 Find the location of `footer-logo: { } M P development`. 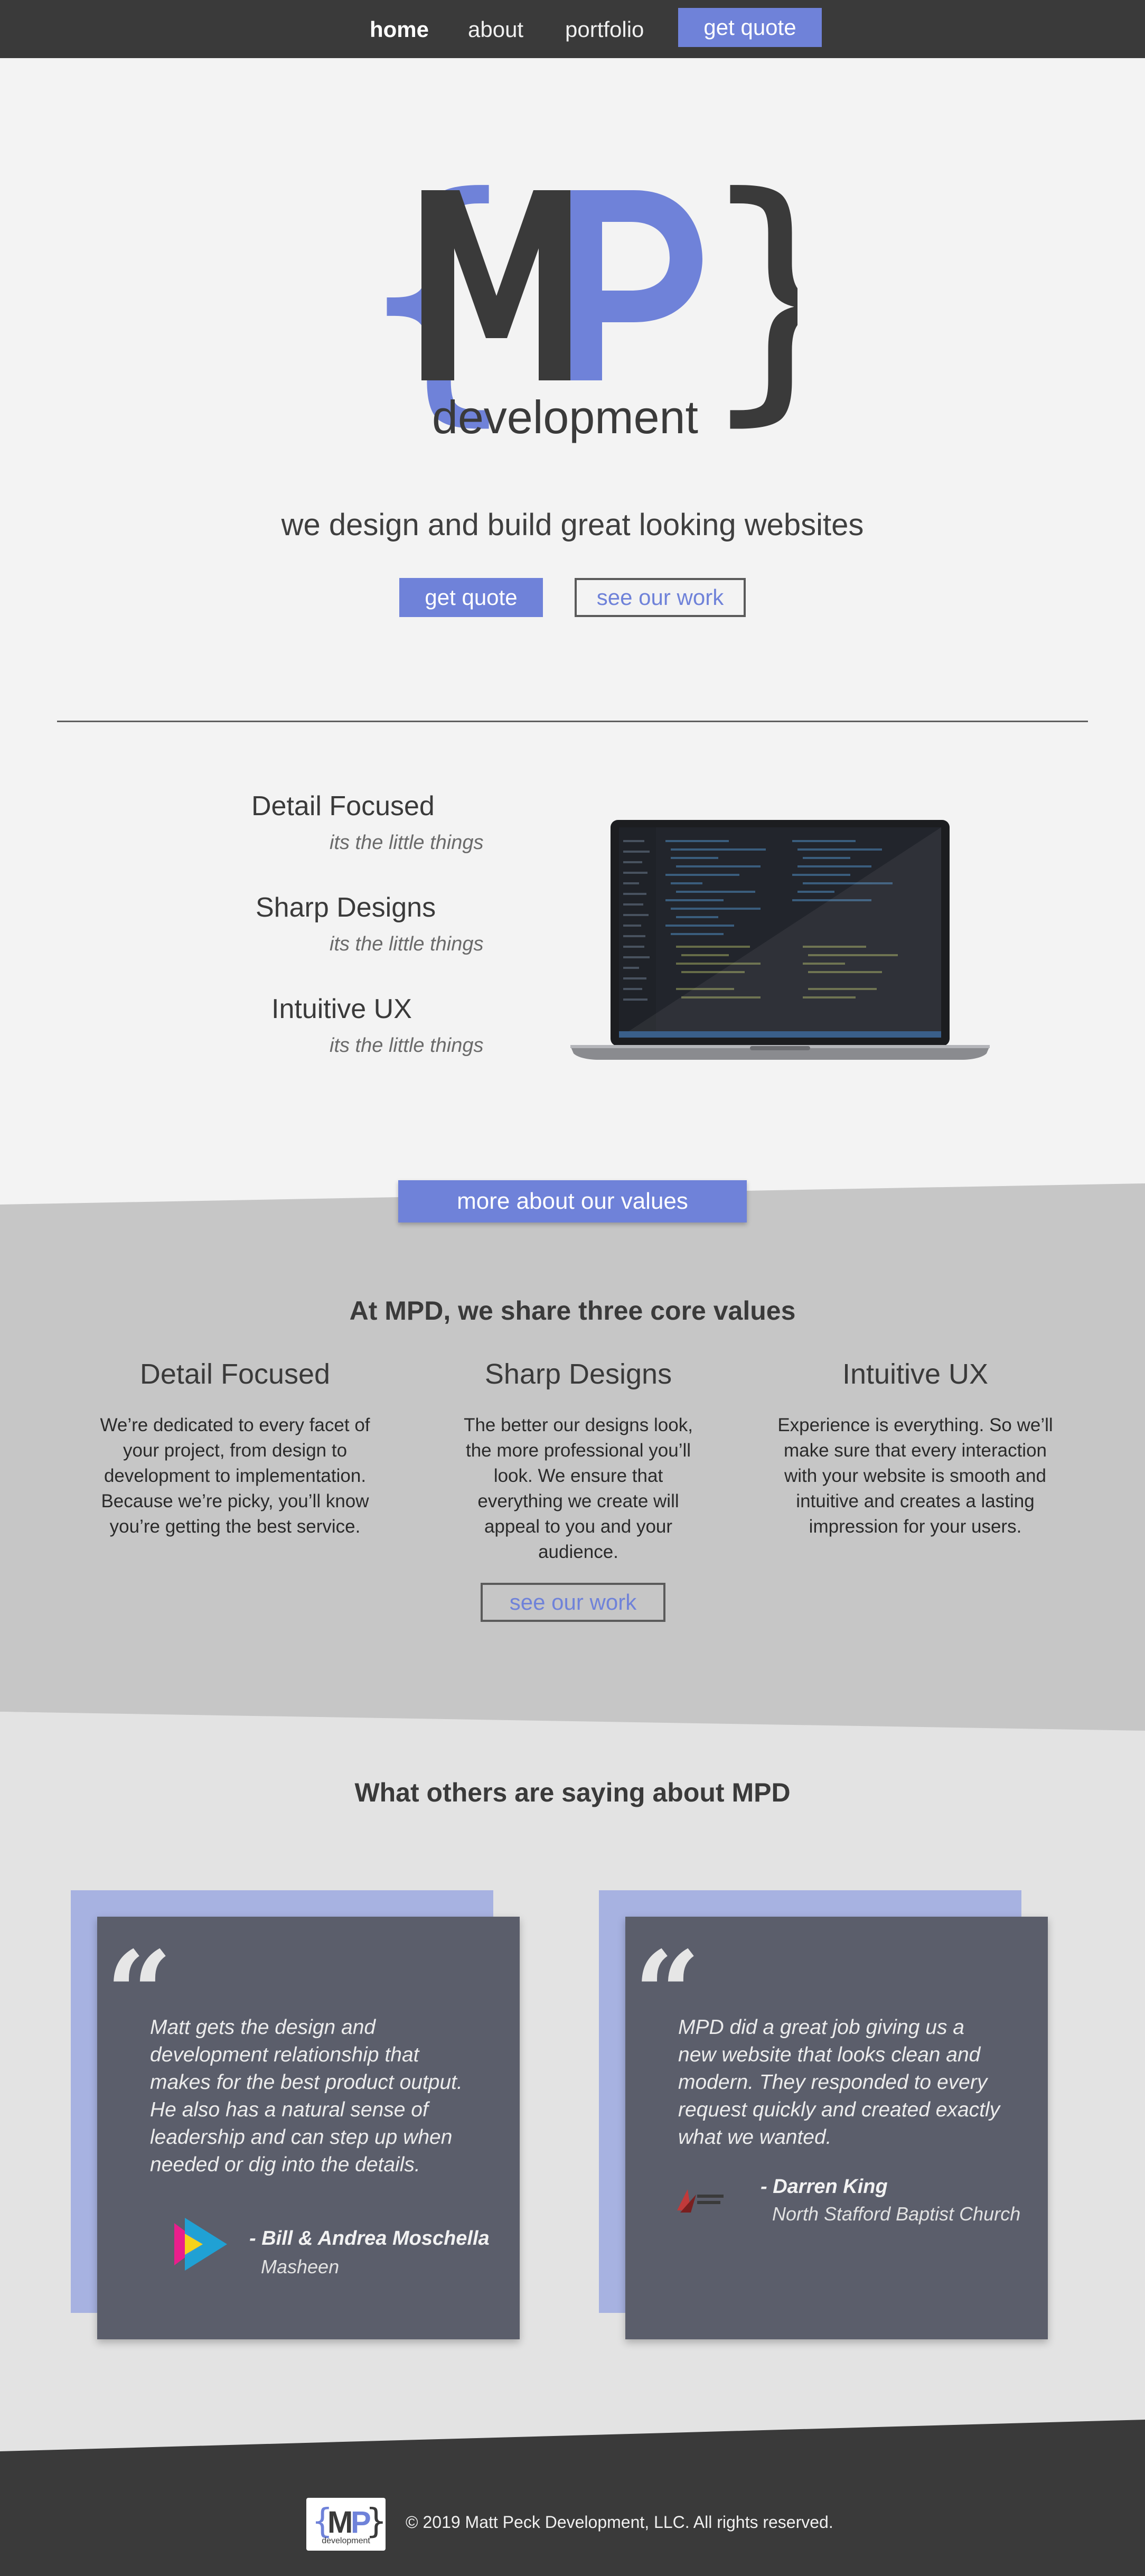

footer-logo: { } M P development is located at coordinates (347, 2524).